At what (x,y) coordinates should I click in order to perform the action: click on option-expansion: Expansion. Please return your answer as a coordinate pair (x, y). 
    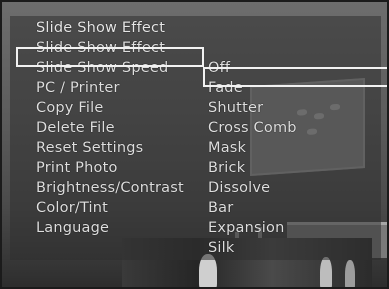
    Looking at the image, I should click on (252, 228).